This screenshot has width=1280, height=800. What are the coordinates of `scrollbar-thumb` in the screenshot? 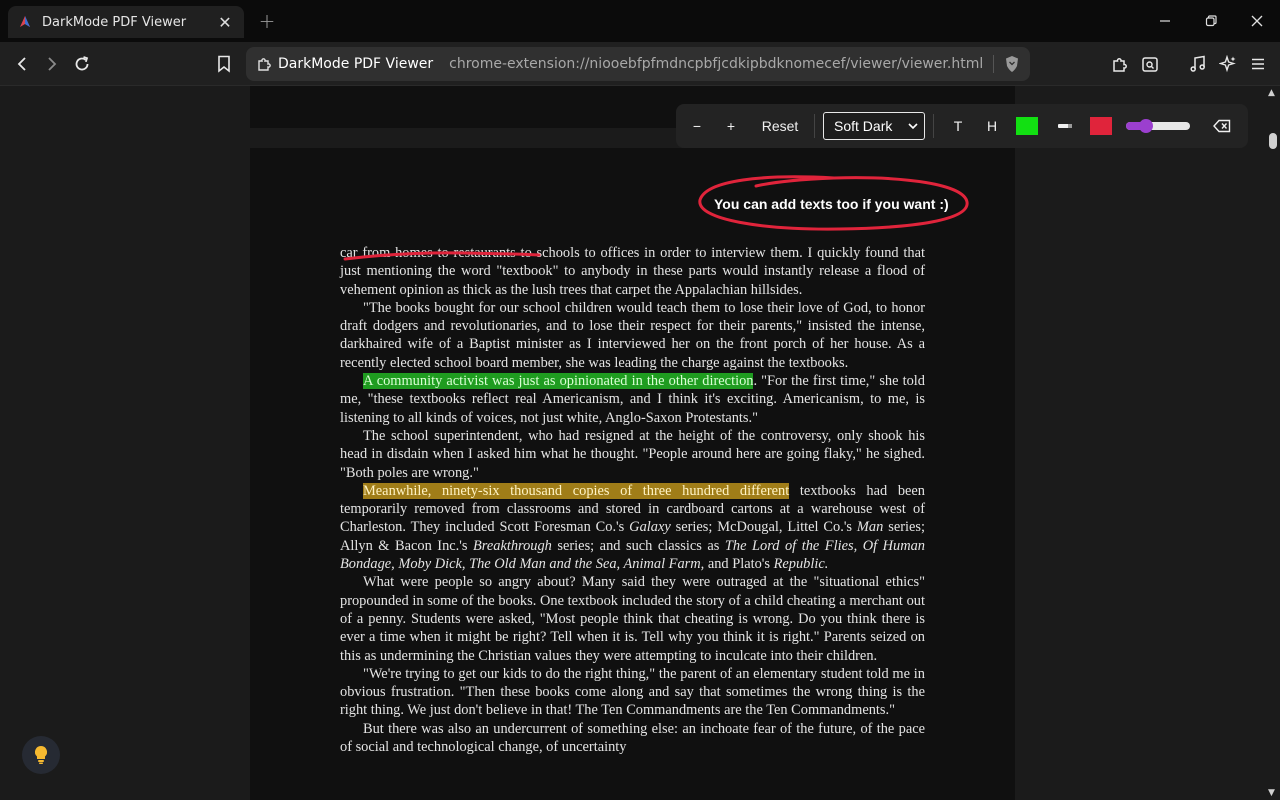 It's located at (1273, 141).